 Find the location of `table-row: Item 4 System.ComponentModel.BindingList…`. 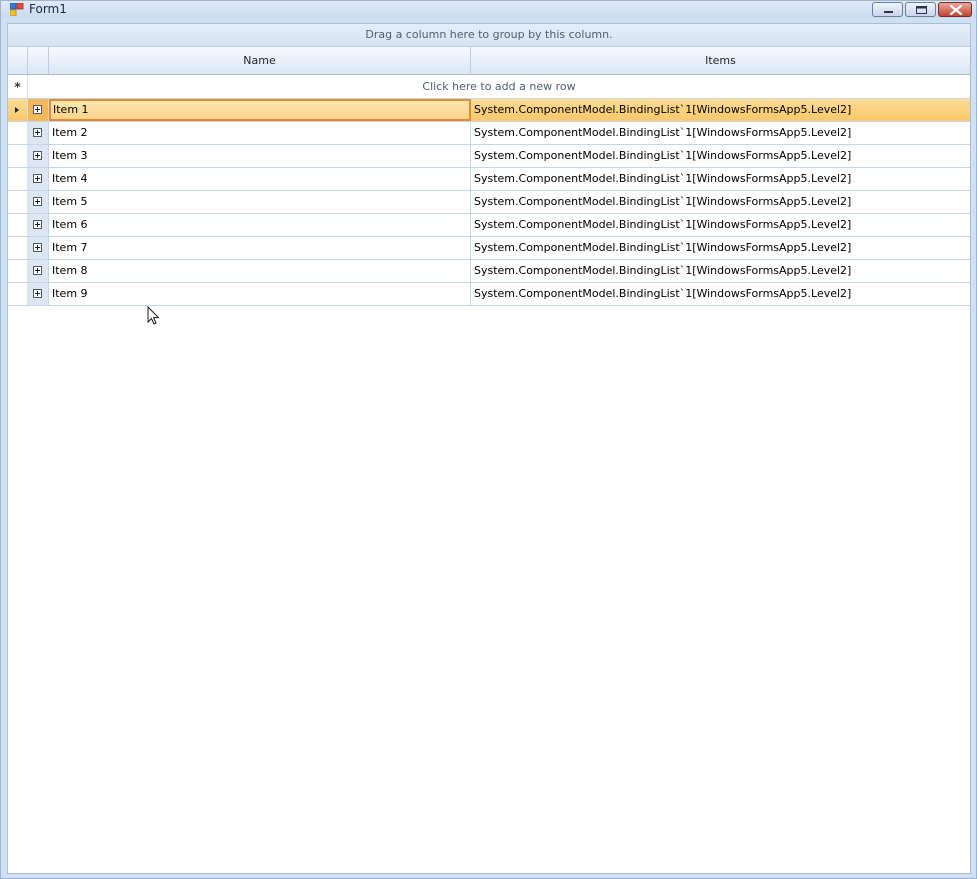

table-row: Item 4 System.ComponentModel.BindingList… is located at coordinates (489, 179).